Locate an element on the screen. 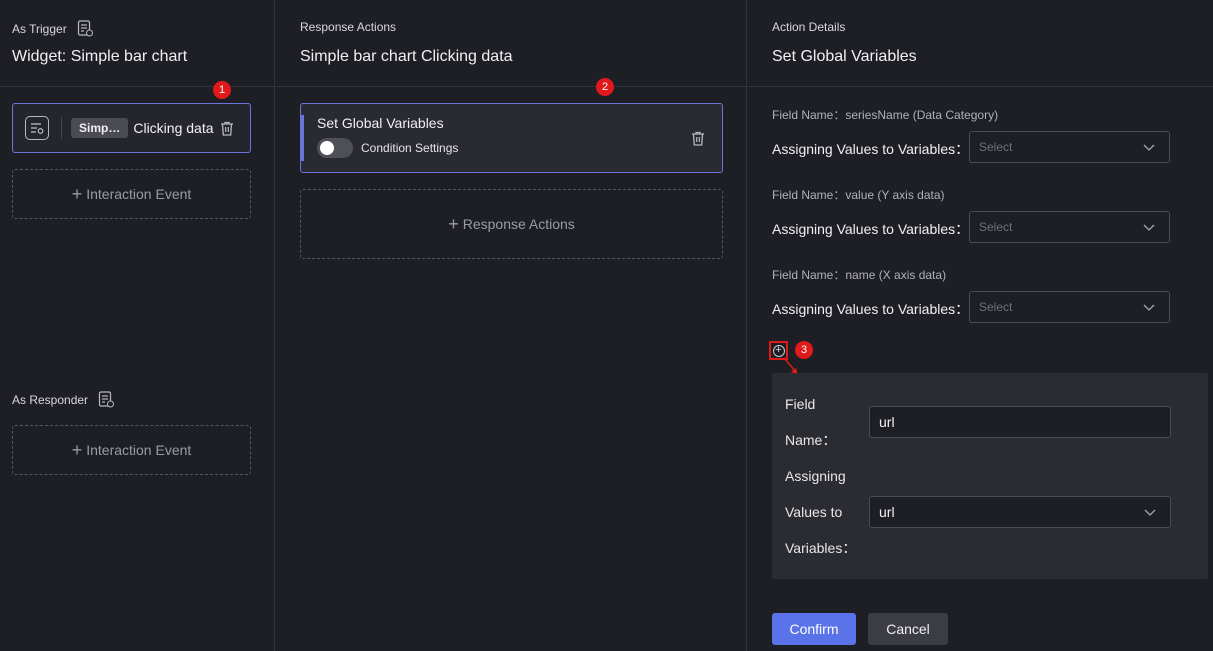 The width and height of the screenshot is (1213, 651). action-details-title: Set Global Variables is located at coordinates (844, 56).